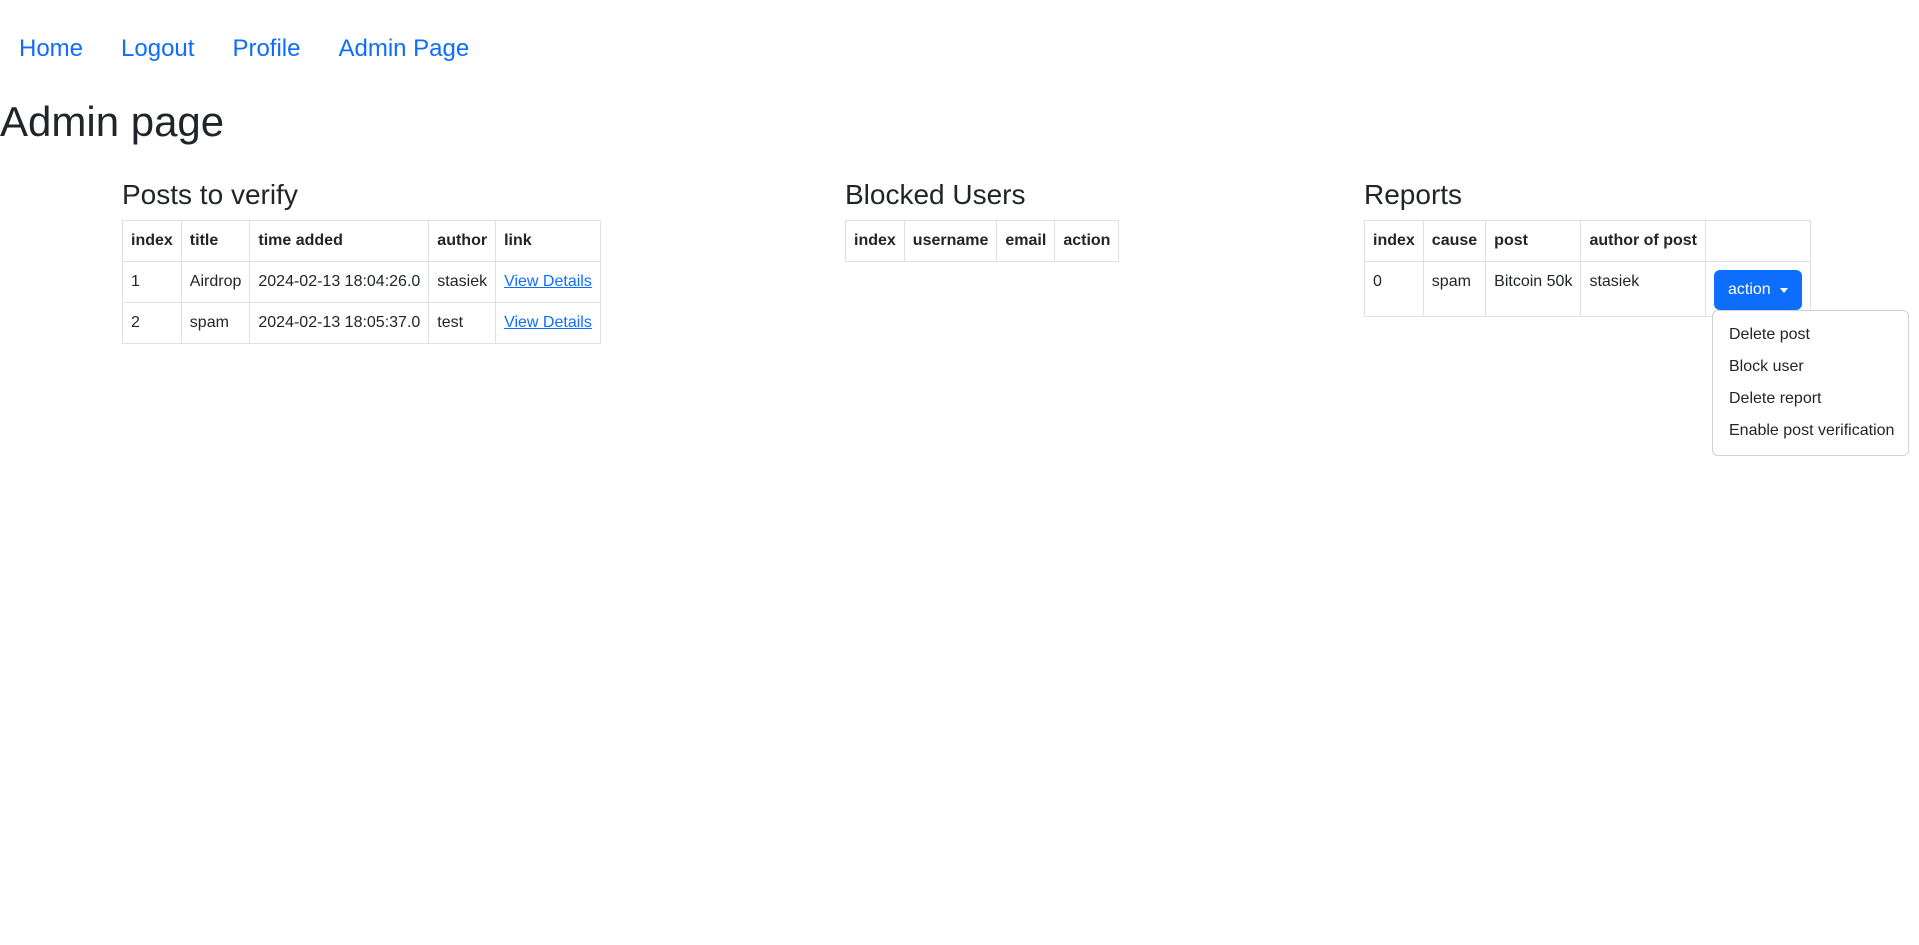 The image size is (1919, 945). What do you see at coordinates (1810, 335) in the screenshot?
I see `dropdown-item-delete-post: Delete post` at bounding box center [1810, 335].